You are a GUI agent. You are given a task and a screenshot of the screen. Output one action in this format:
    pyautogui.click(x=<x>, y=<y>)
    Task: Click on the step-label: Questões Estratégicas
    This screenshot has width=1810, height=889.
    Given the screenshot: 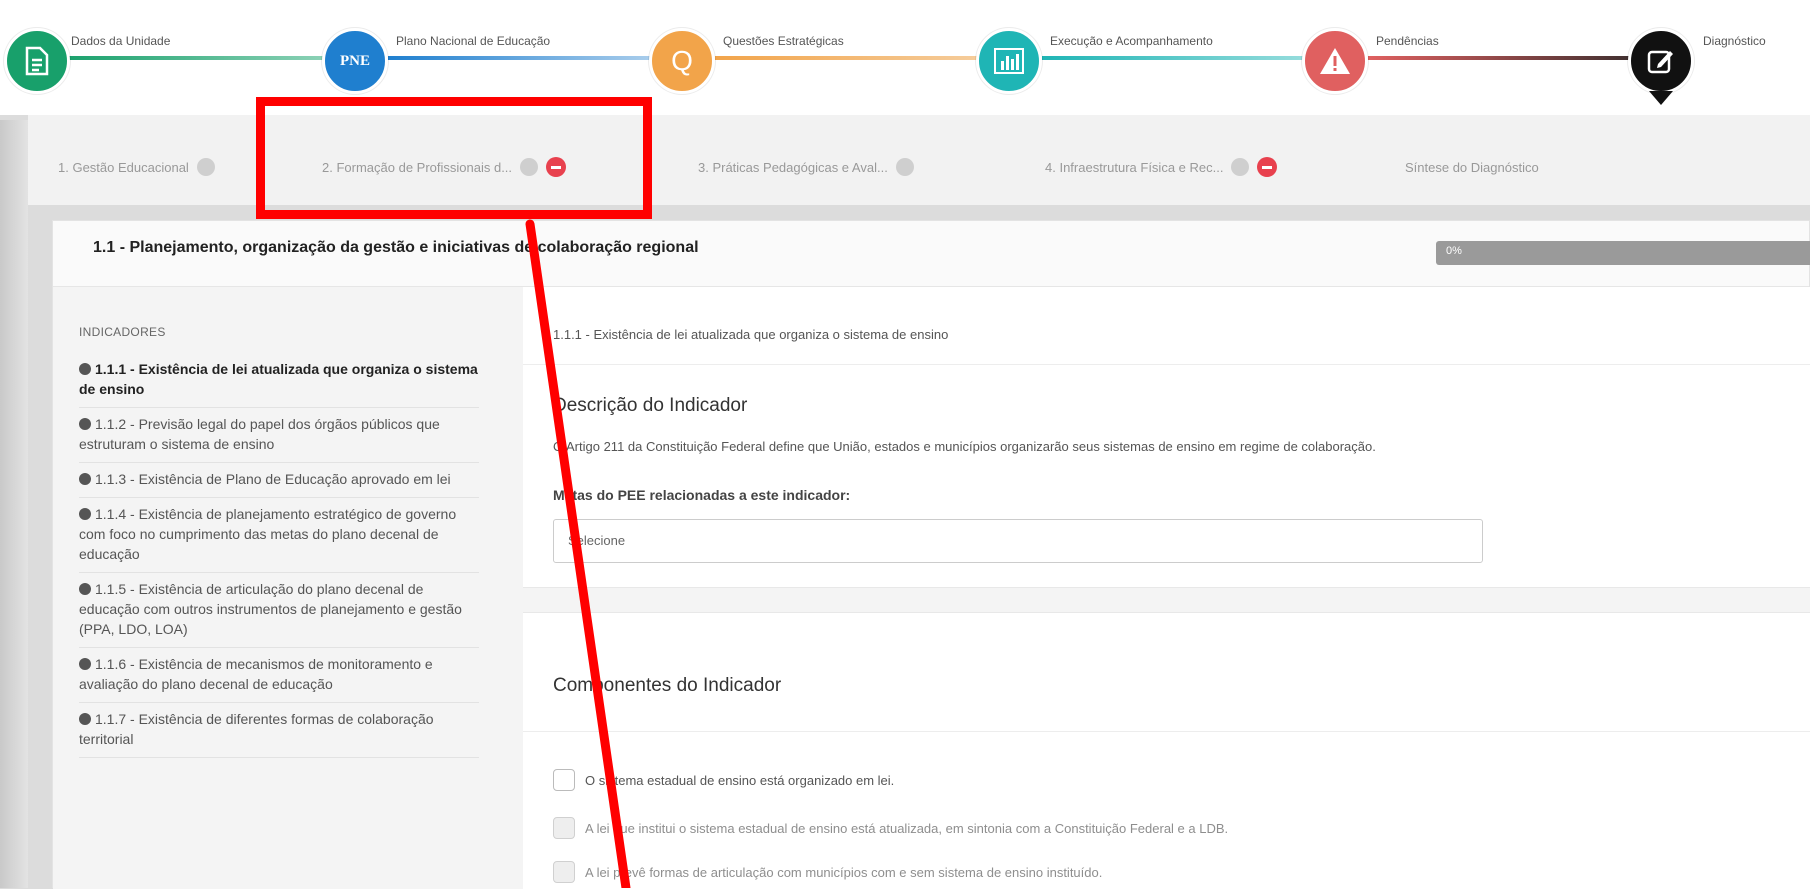 What is the action you would take?
    pyautogui.click(x=783, y=41)
    